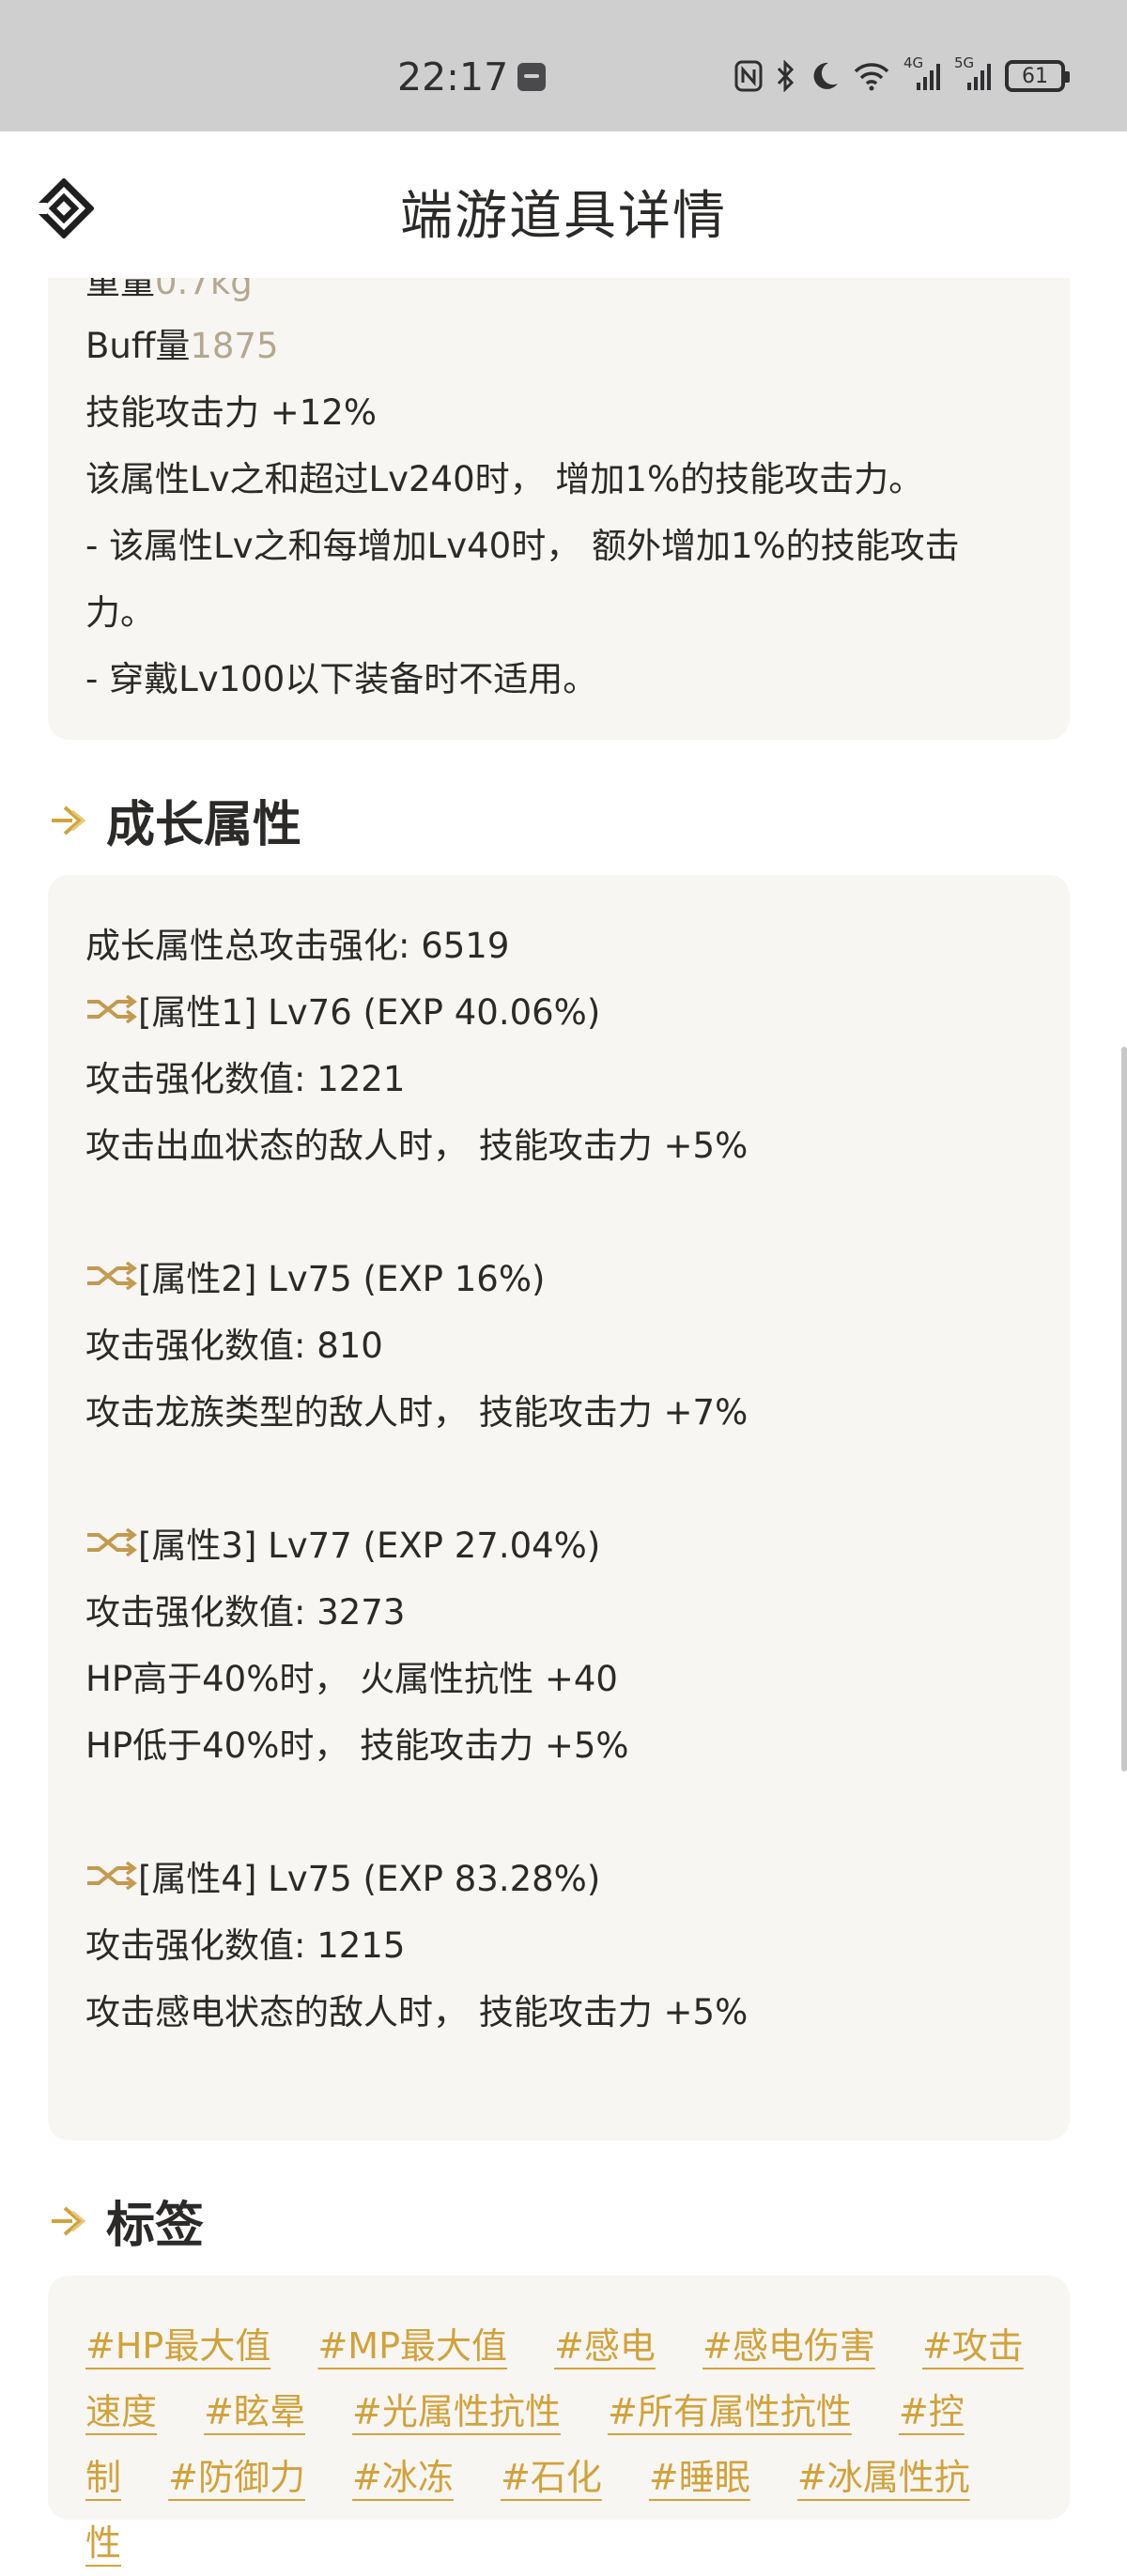 The width and height of the screenshot is (1127, 2576). What do you see at coordinates (204, 825) in the screenshot?
I see `section-title: 成长属性` at bounding box center [204, 825].